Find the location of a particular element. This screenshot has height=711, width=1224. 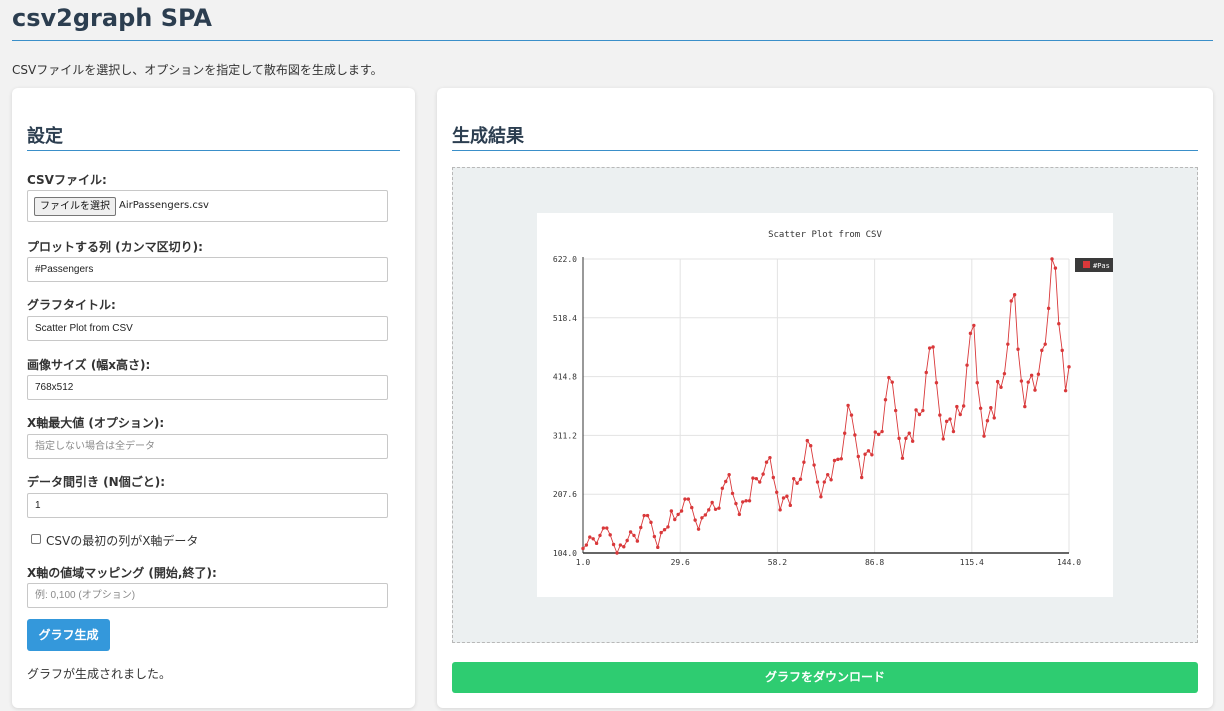

first-column-x-checkbox is located at coordinates (36, 539).